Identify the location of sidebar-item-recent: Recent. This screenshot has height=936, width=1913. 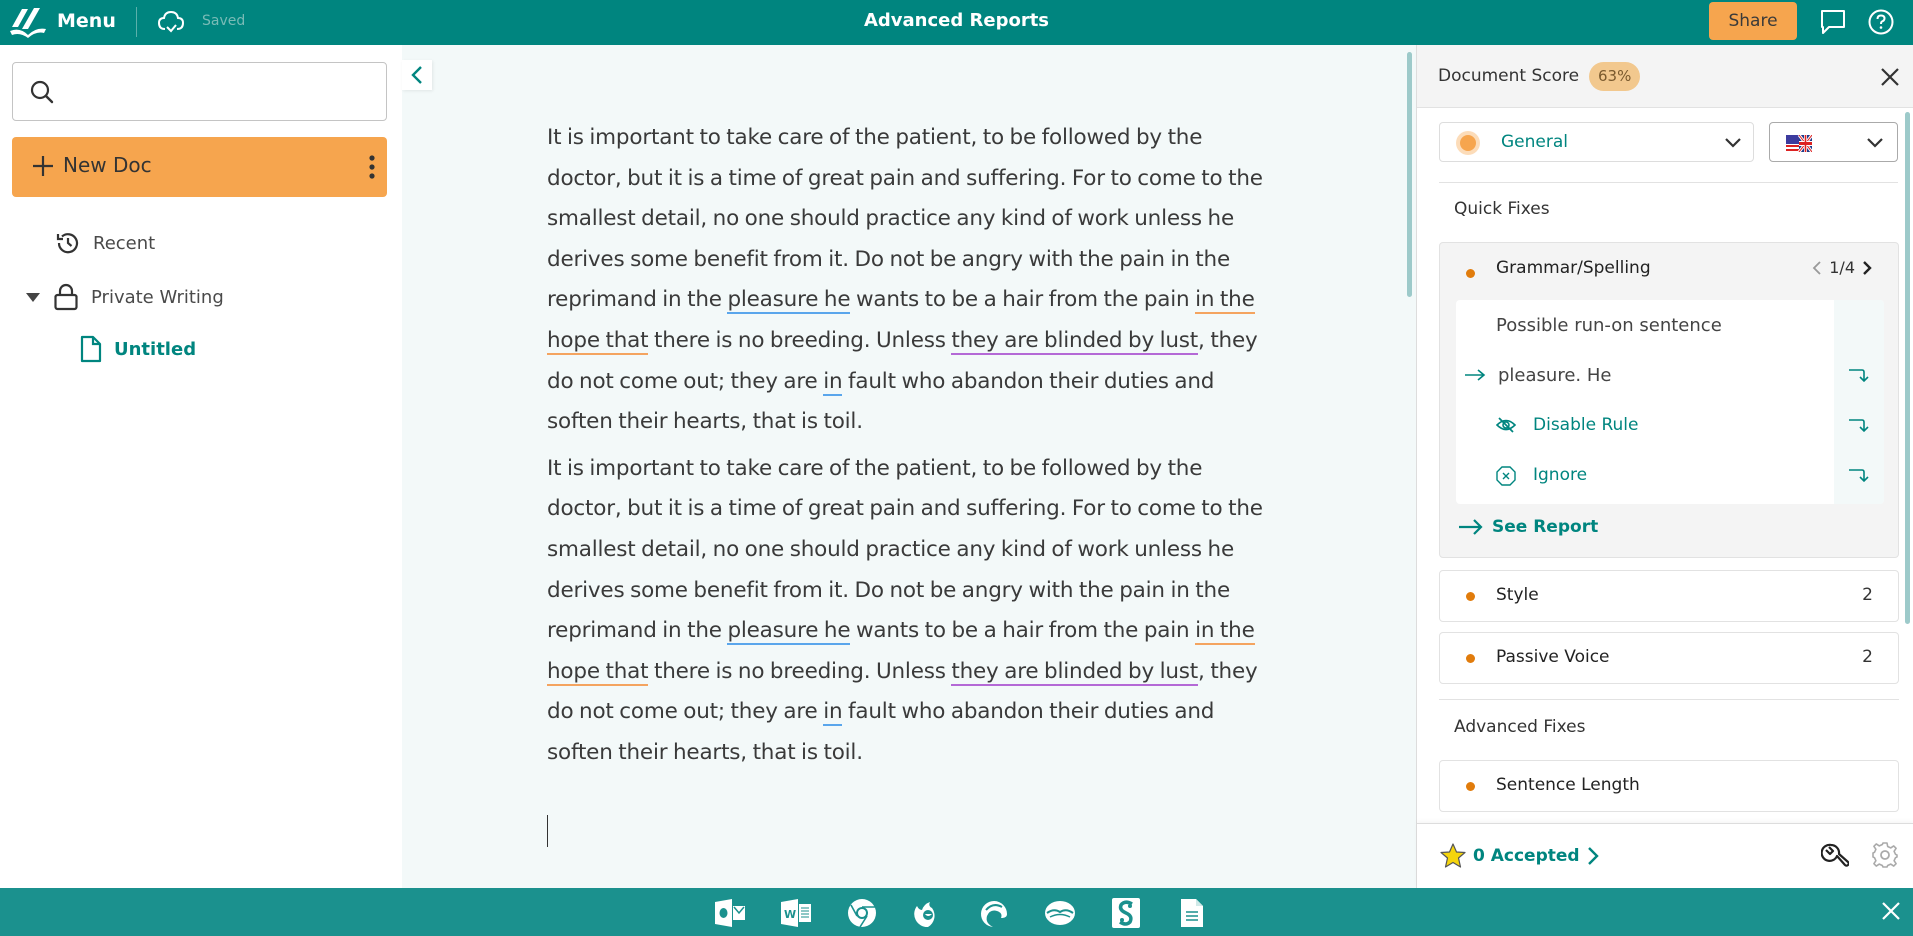
(105, 243).